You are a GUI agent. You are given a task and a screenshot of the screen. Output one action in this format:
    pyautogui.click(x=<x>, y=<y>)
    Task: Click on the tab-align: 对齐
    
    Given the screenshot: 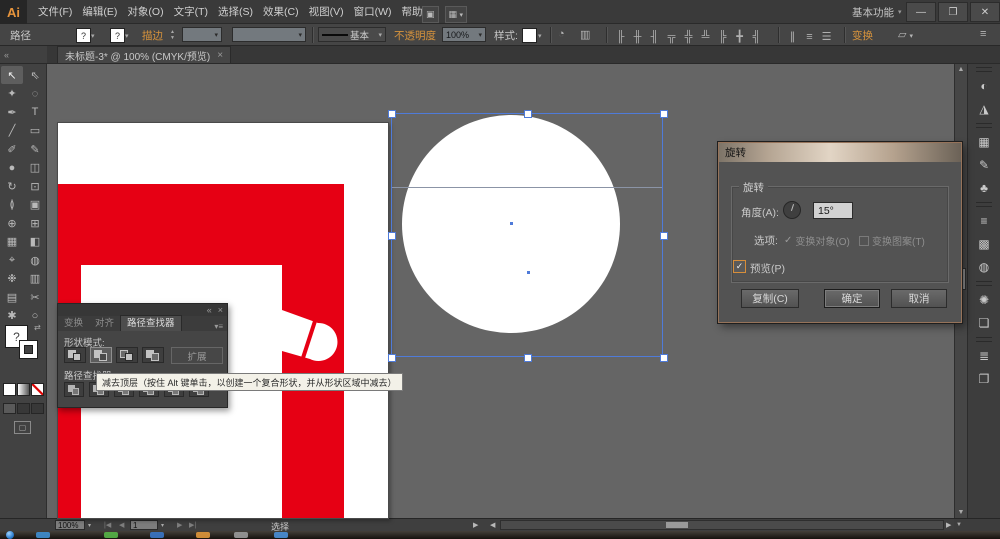 What is the action you would take?
    pyautogui.click(x=104, y=323)
    